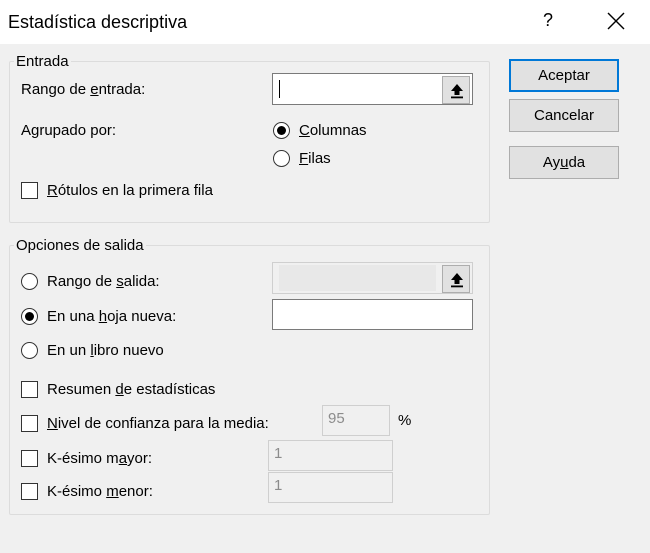 Image resolution: width=650 pixels, height=553 pixels. I want to click on labels-first-row-checkbox, so click(29, 190).